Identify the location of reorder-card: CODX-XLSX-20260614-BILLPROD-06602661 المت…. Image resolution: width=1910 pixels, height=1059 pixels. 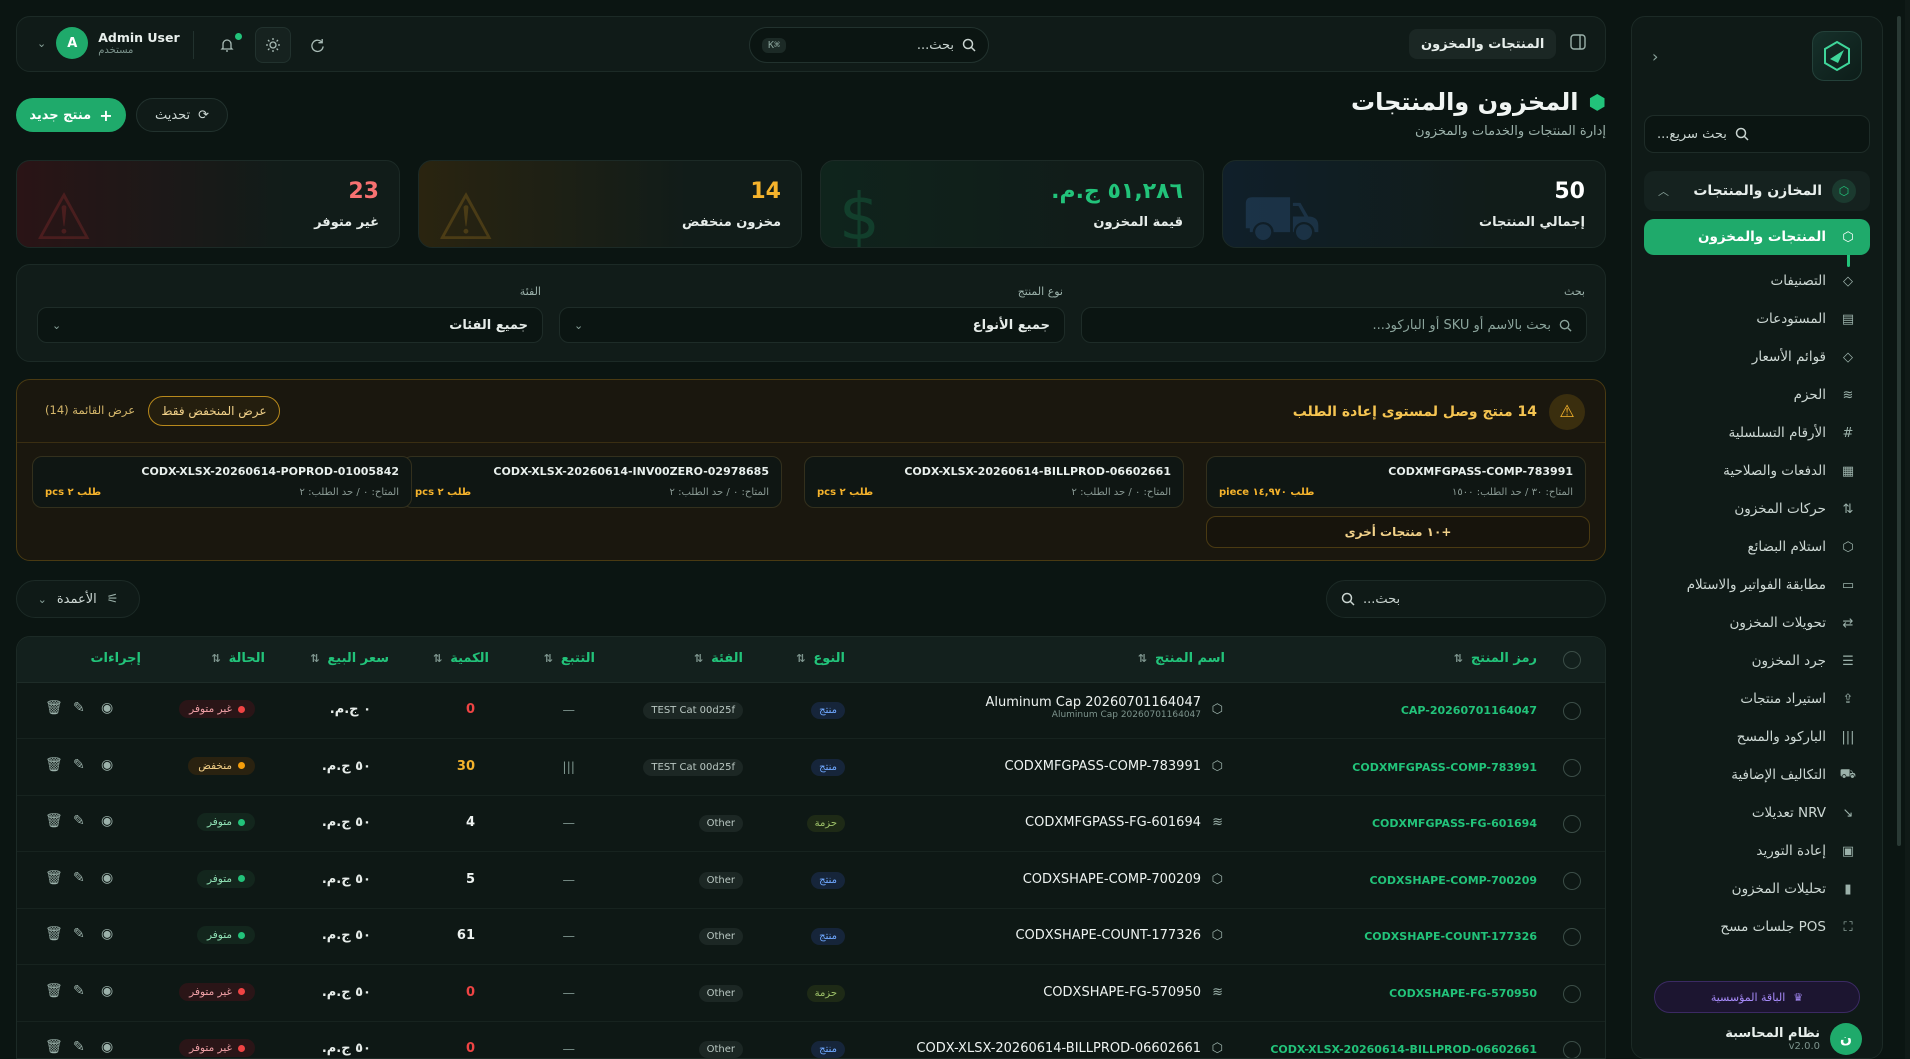
(994, 482).